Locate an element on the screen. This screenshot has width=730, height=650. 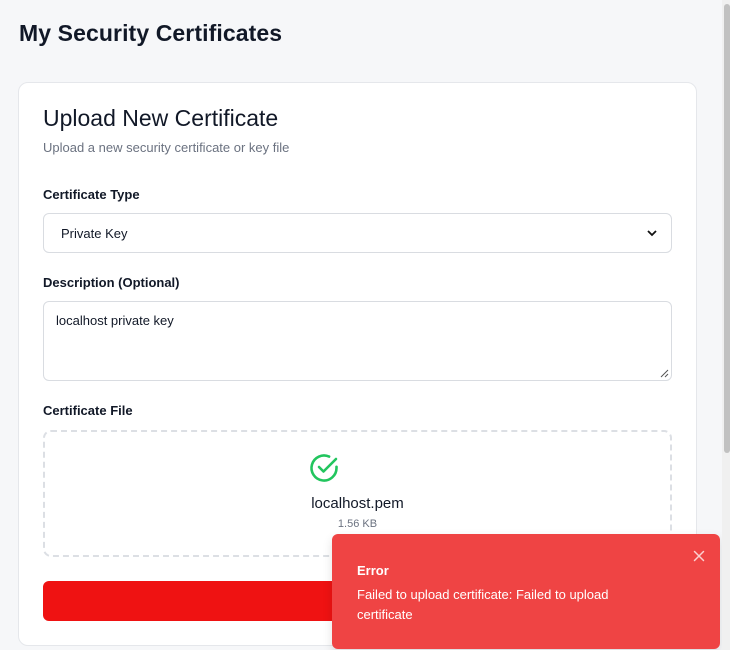
card-title: Upload New Certificate is located at coordinates (161, 118).